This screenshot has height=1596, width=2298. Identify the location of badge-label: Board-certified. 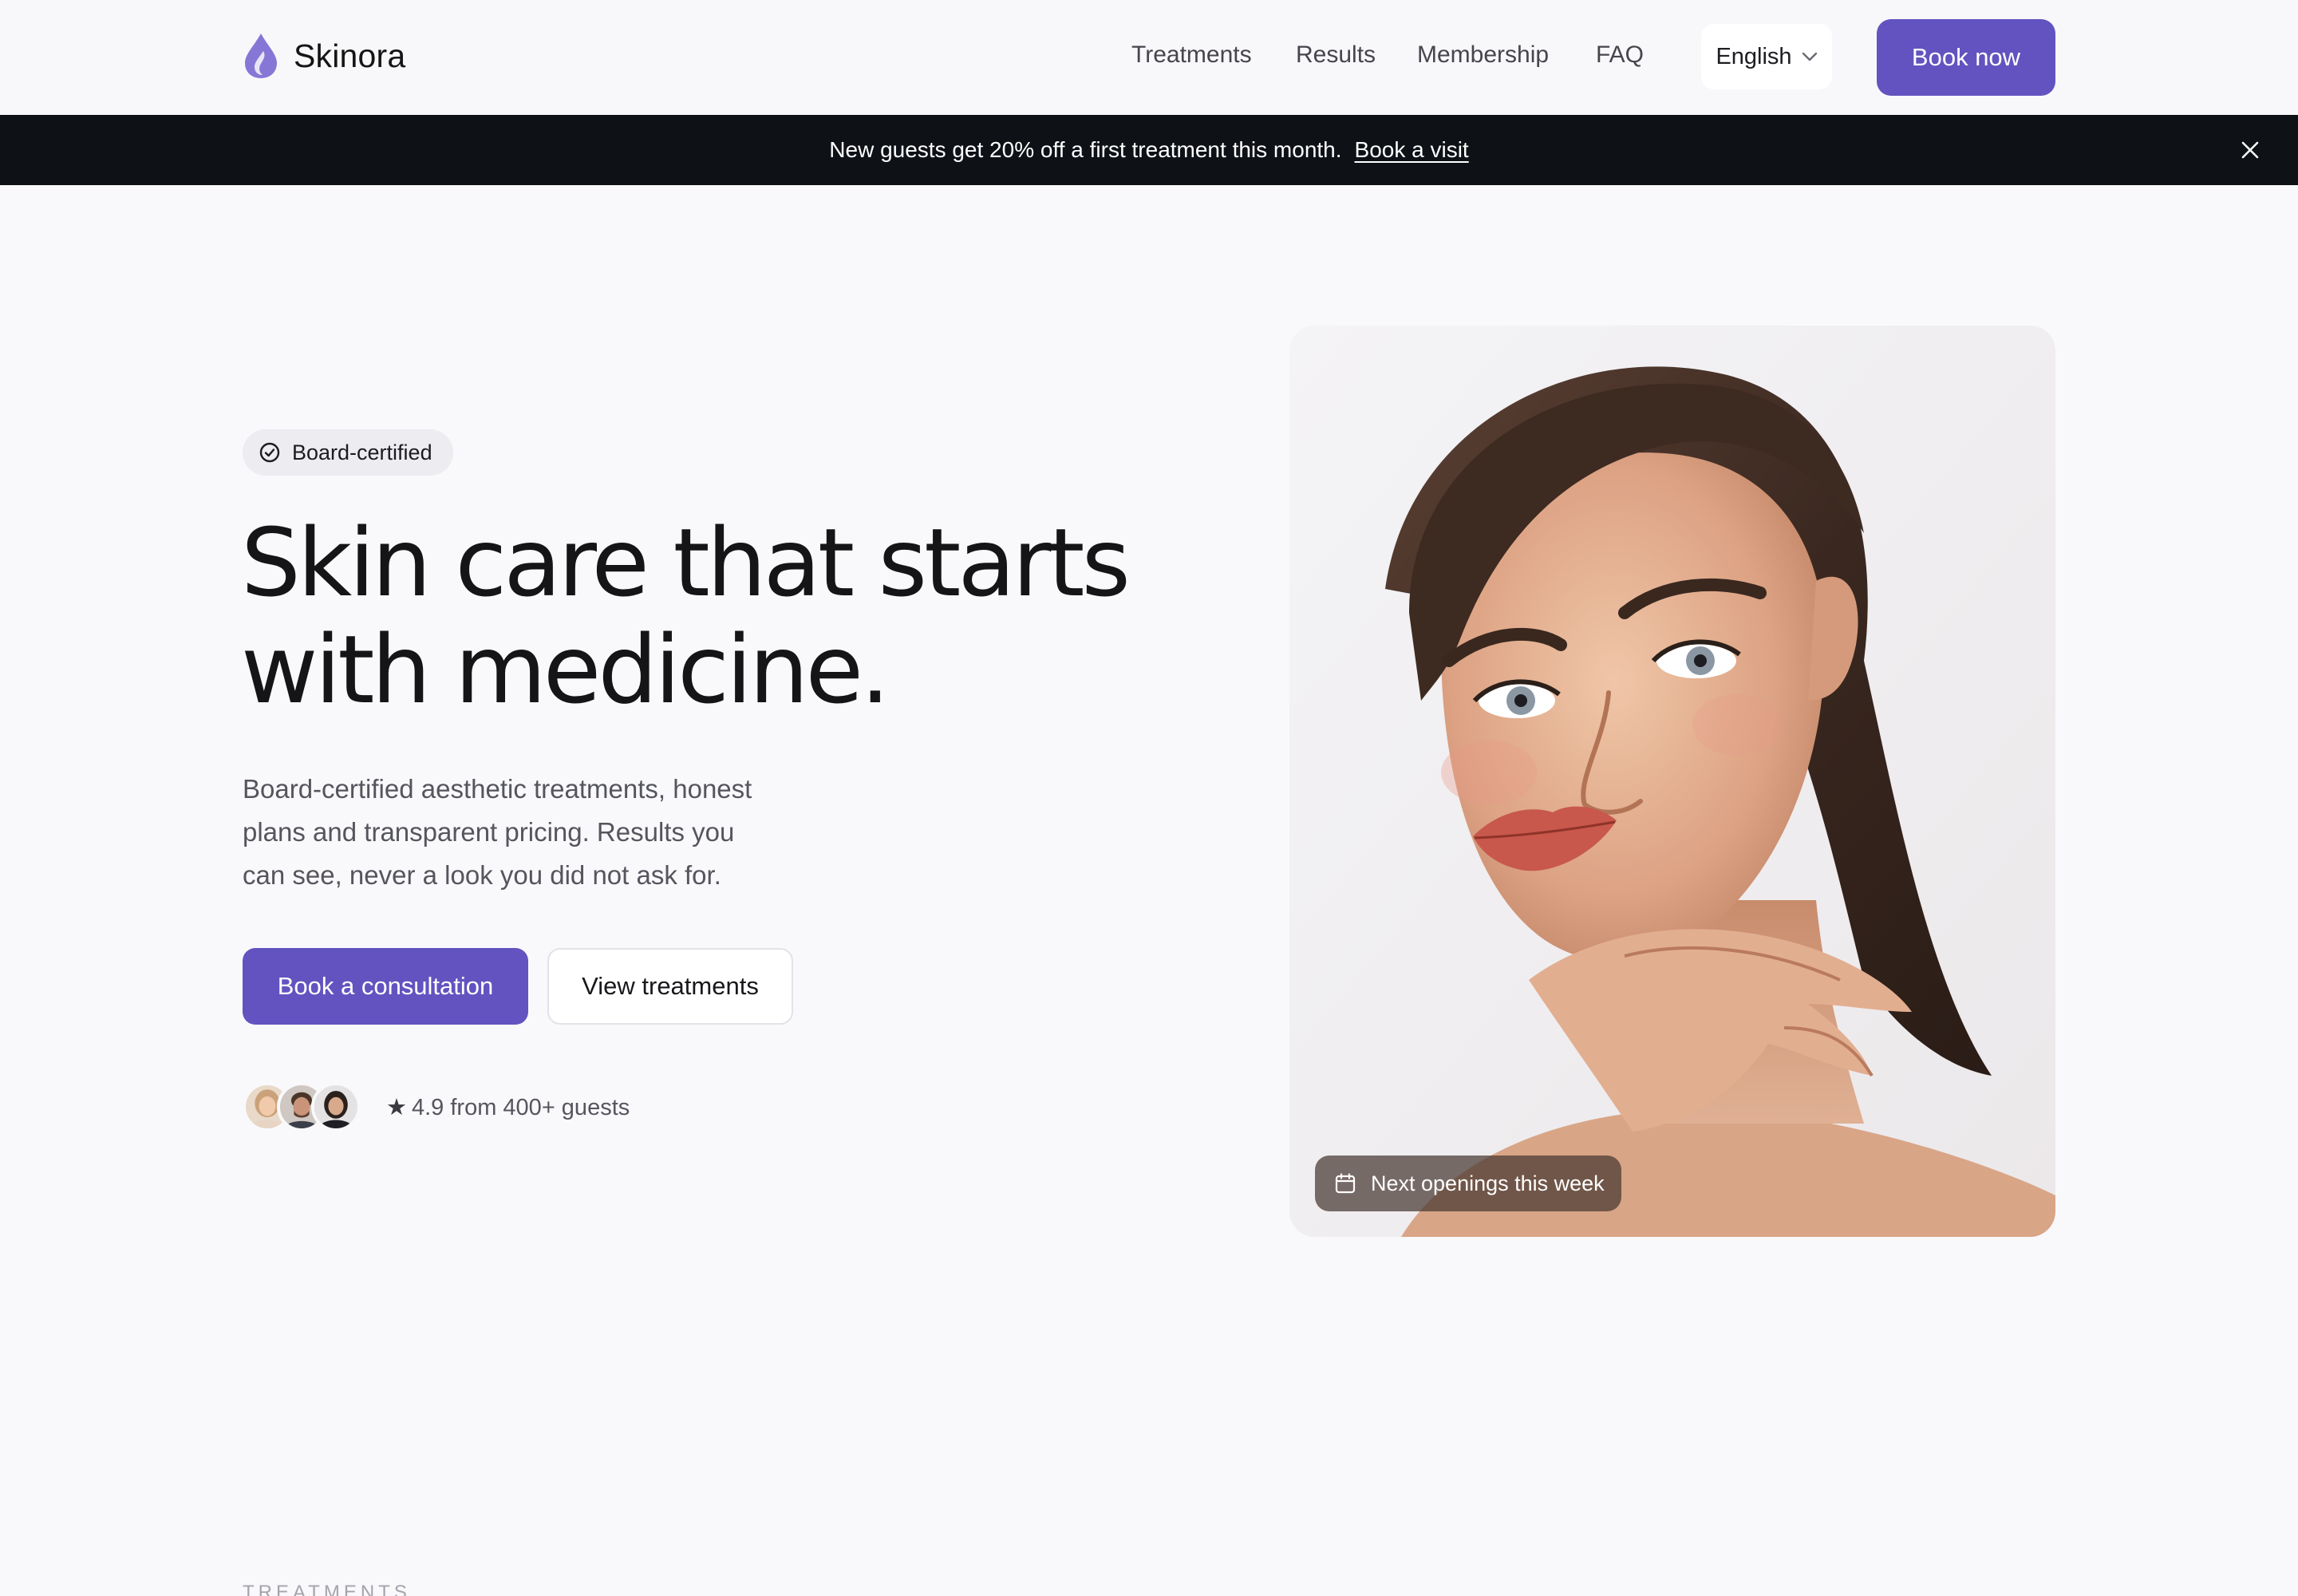
(362, 452).